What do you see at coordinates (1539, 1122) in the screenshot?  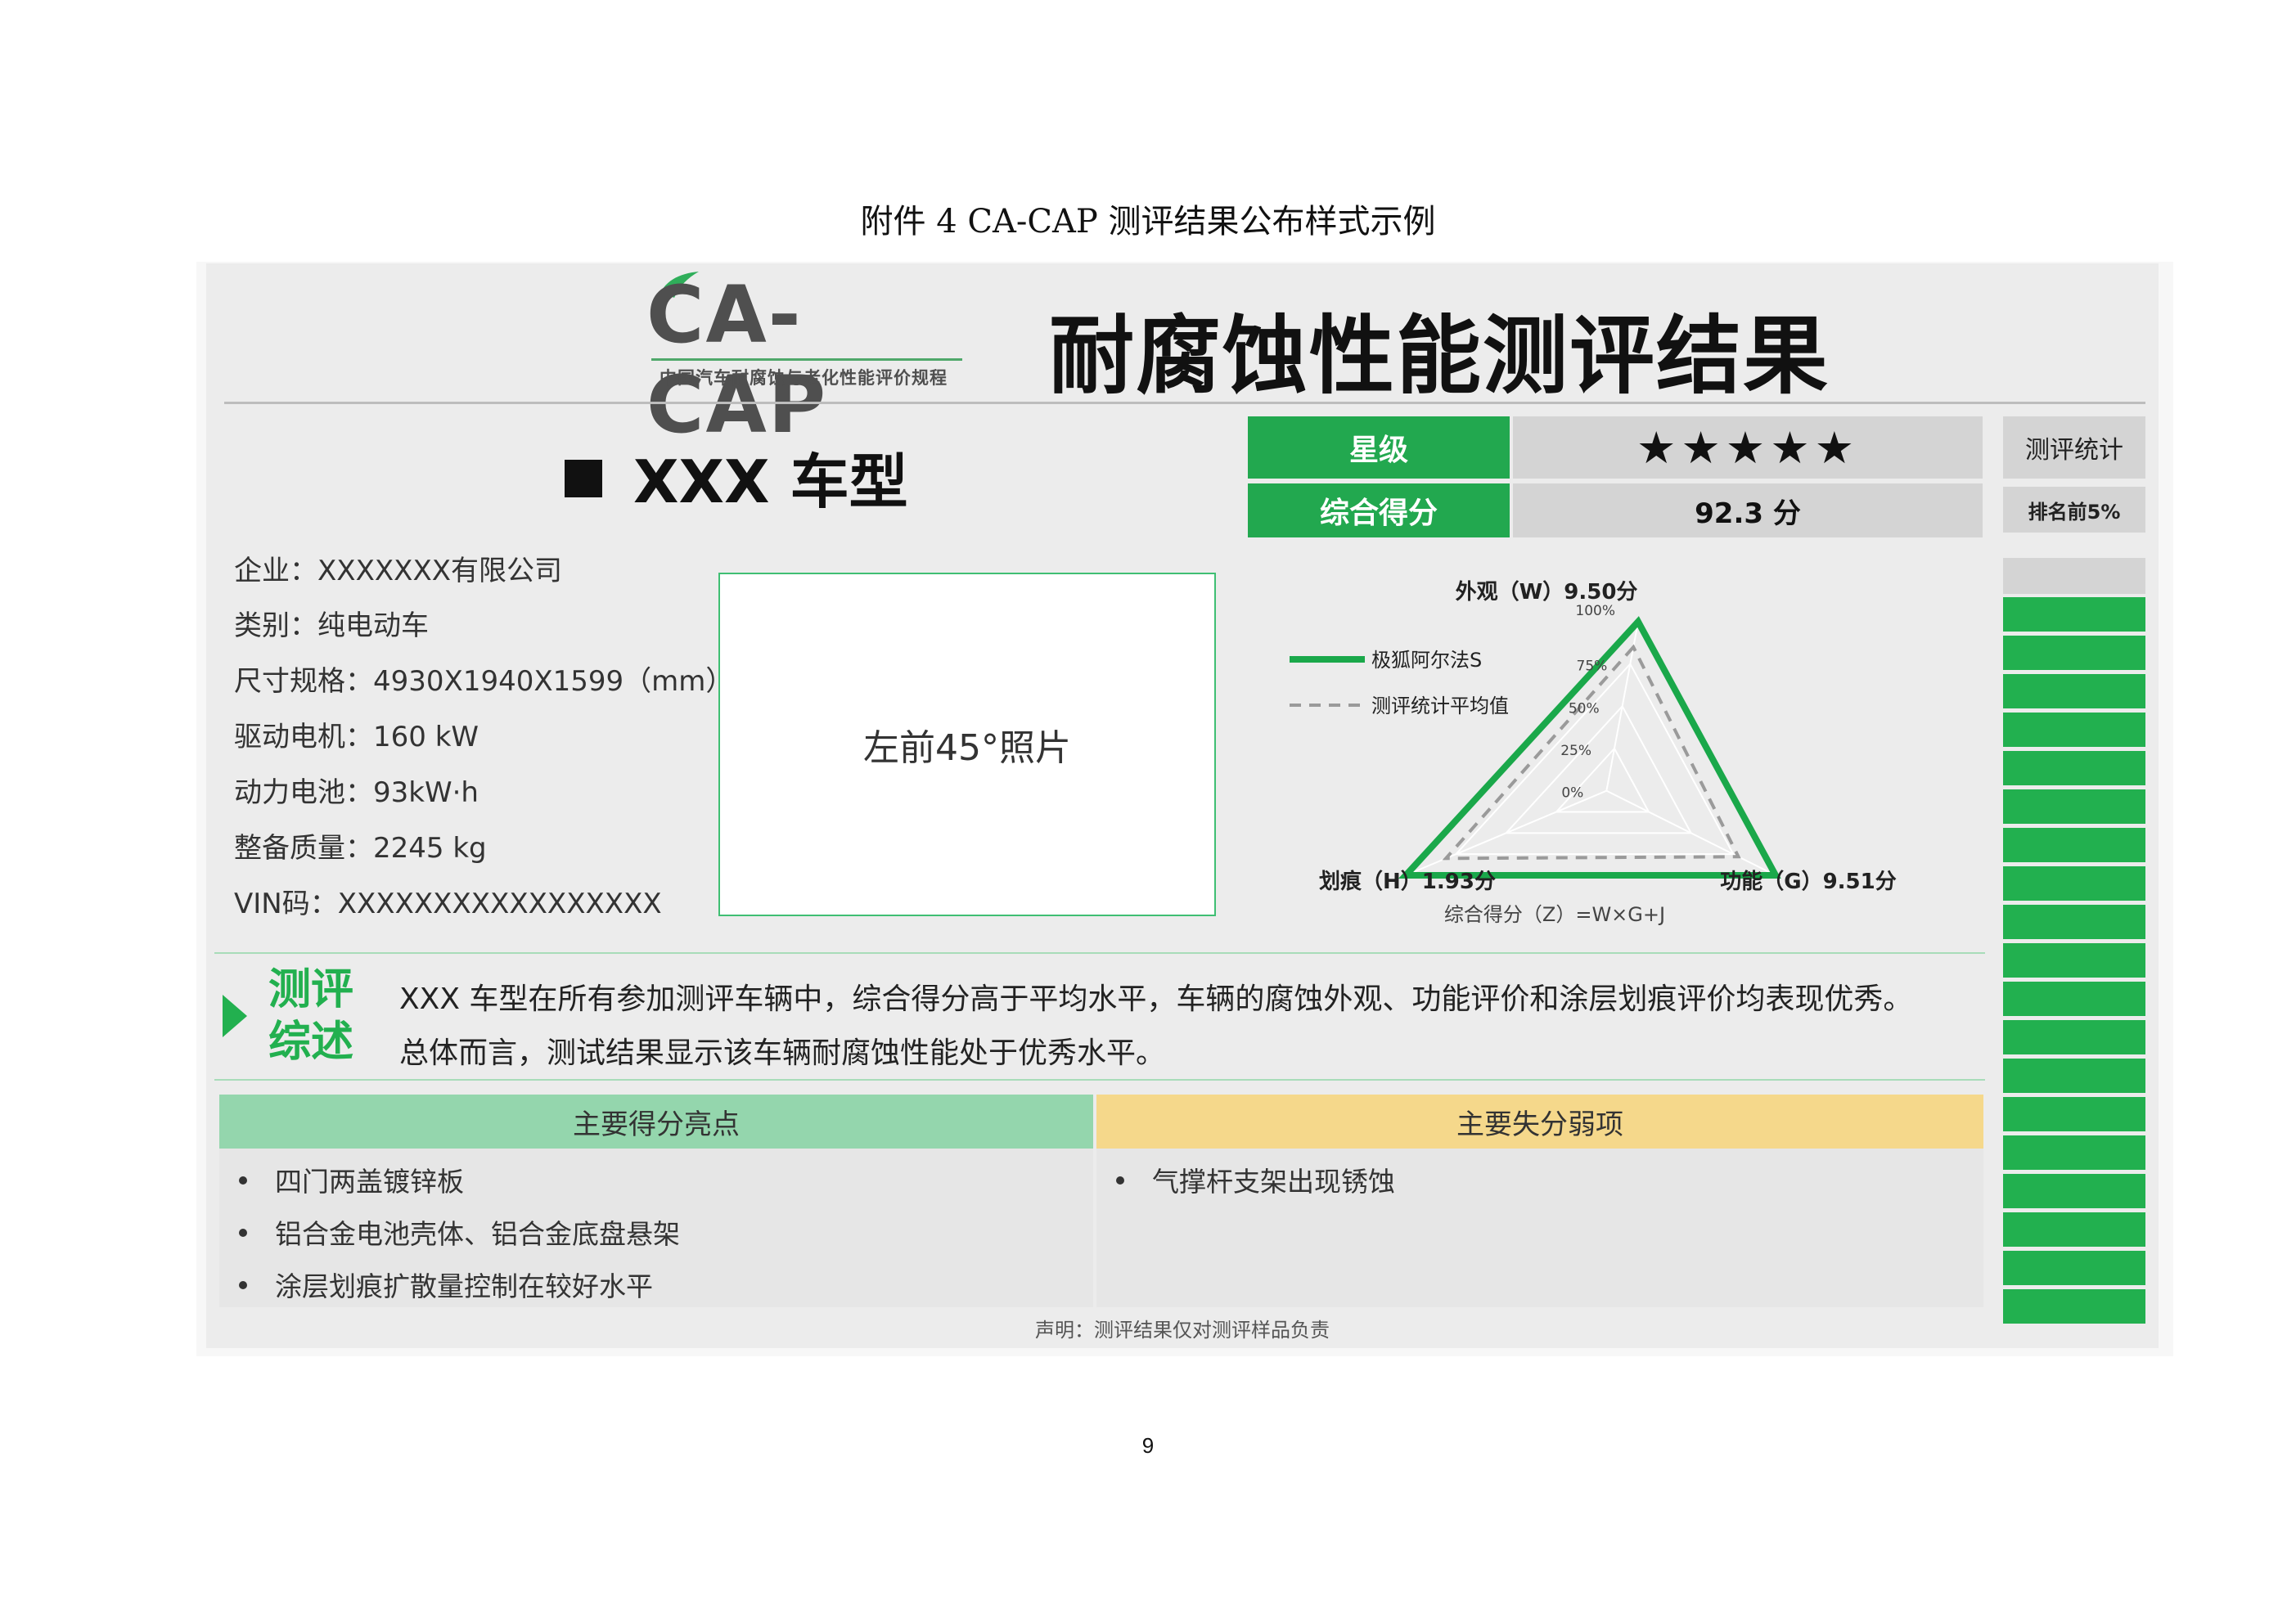 I see `weaknesses-header: 主要失分弱项` at bounding box center [1539, 1122].